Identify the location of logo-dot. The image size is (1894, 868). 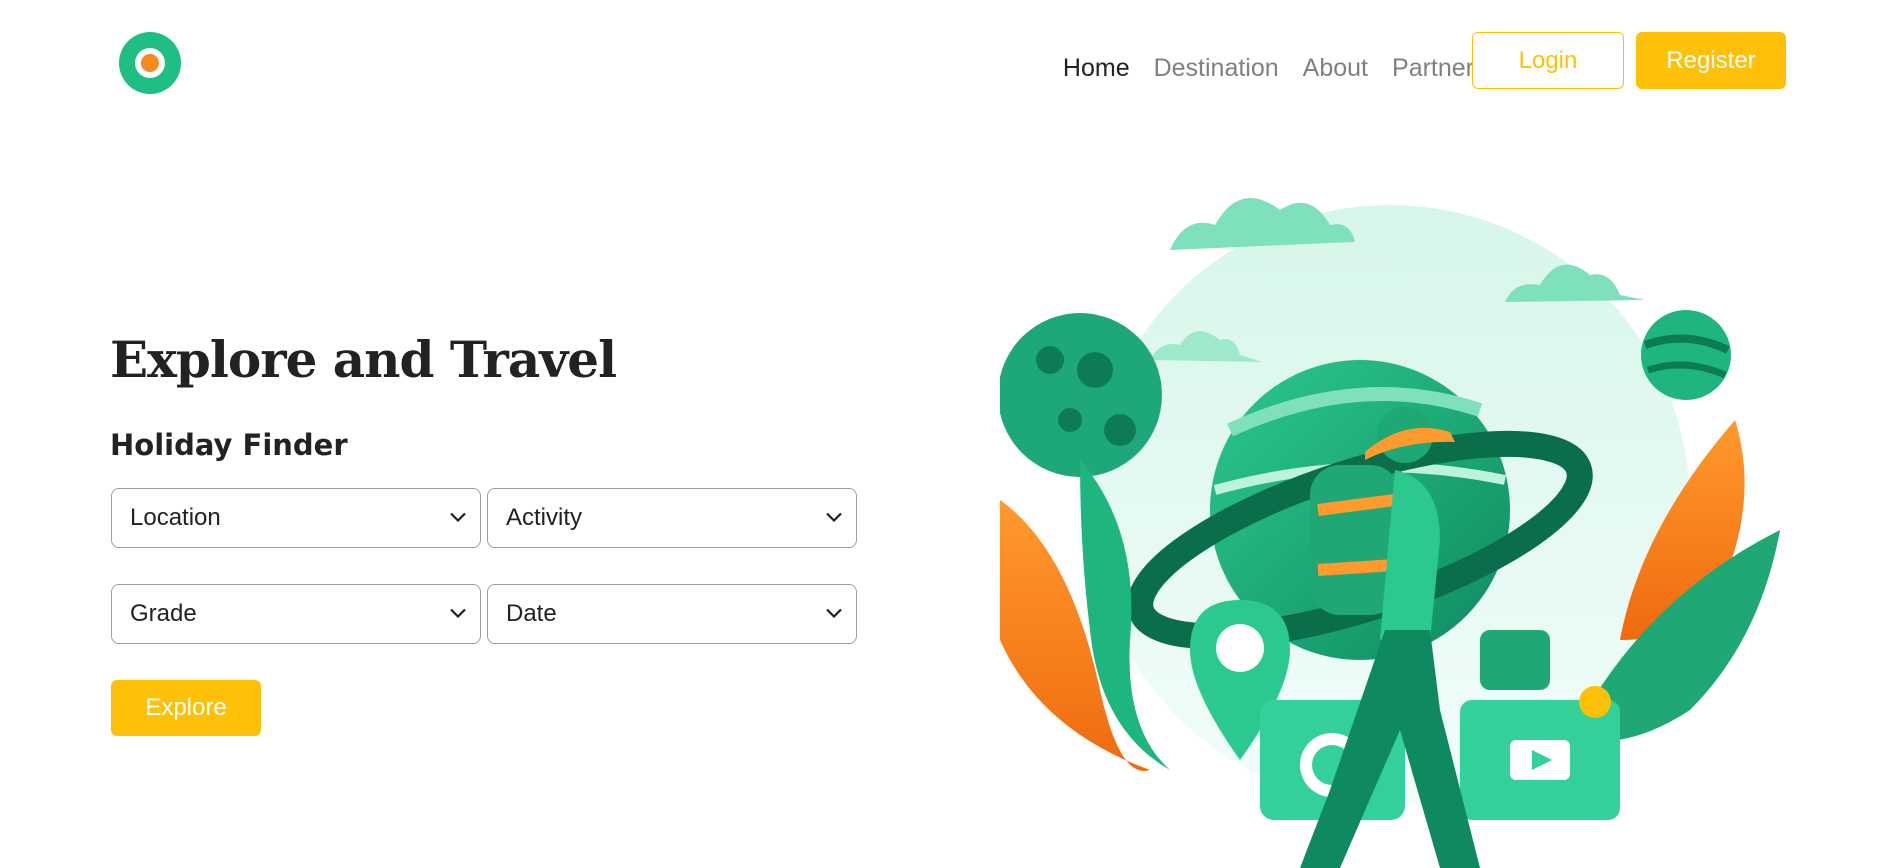
(150, 63).